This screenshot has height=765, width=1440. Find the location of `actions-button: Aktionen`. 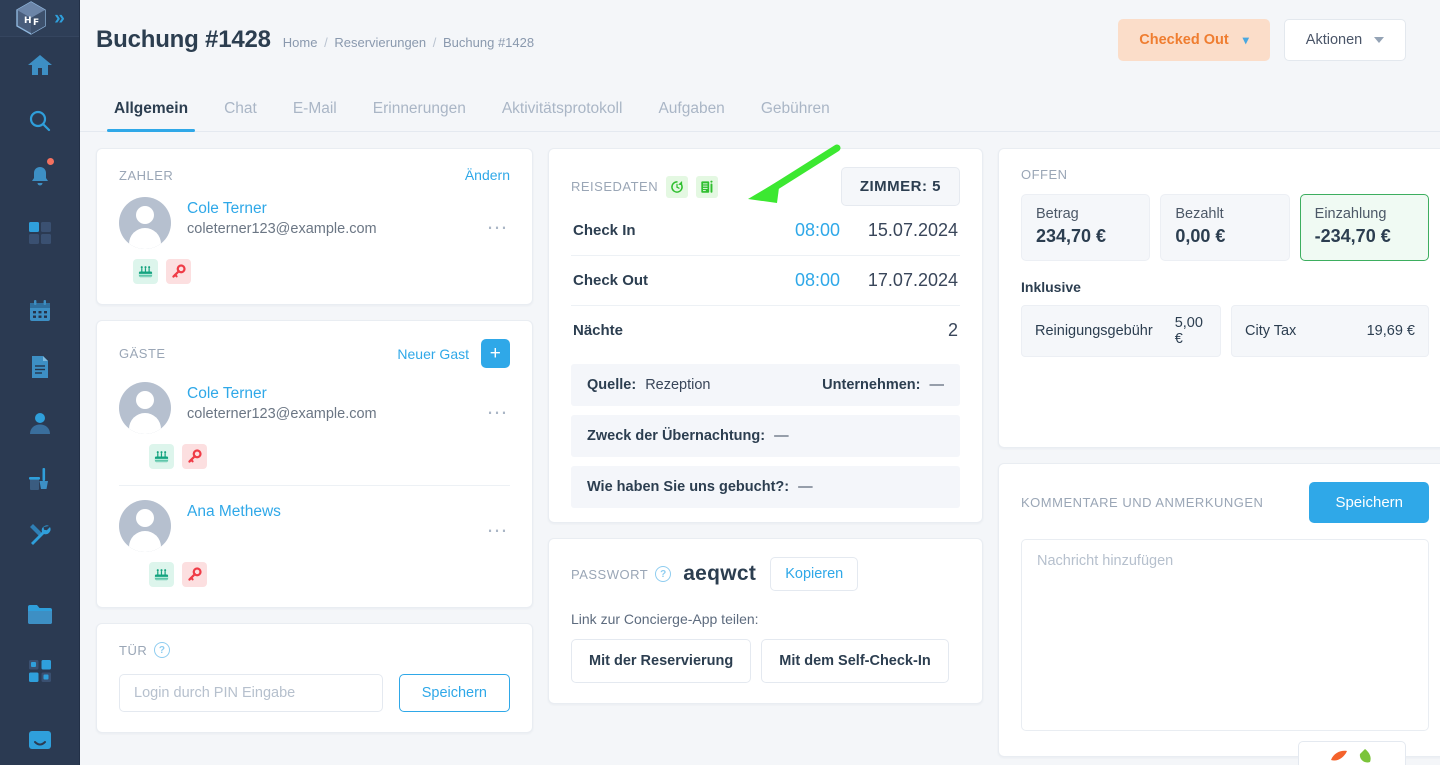

actions-button: Aktionen is located at coordinates (1345, 40).